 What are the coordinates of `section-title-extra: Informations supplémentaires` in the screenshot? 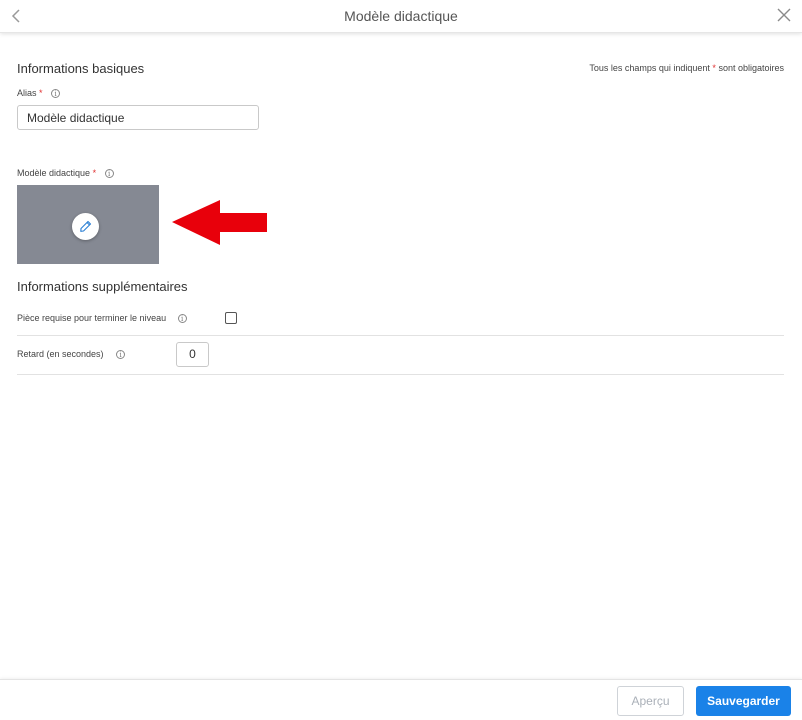 It's located at (102, 286).